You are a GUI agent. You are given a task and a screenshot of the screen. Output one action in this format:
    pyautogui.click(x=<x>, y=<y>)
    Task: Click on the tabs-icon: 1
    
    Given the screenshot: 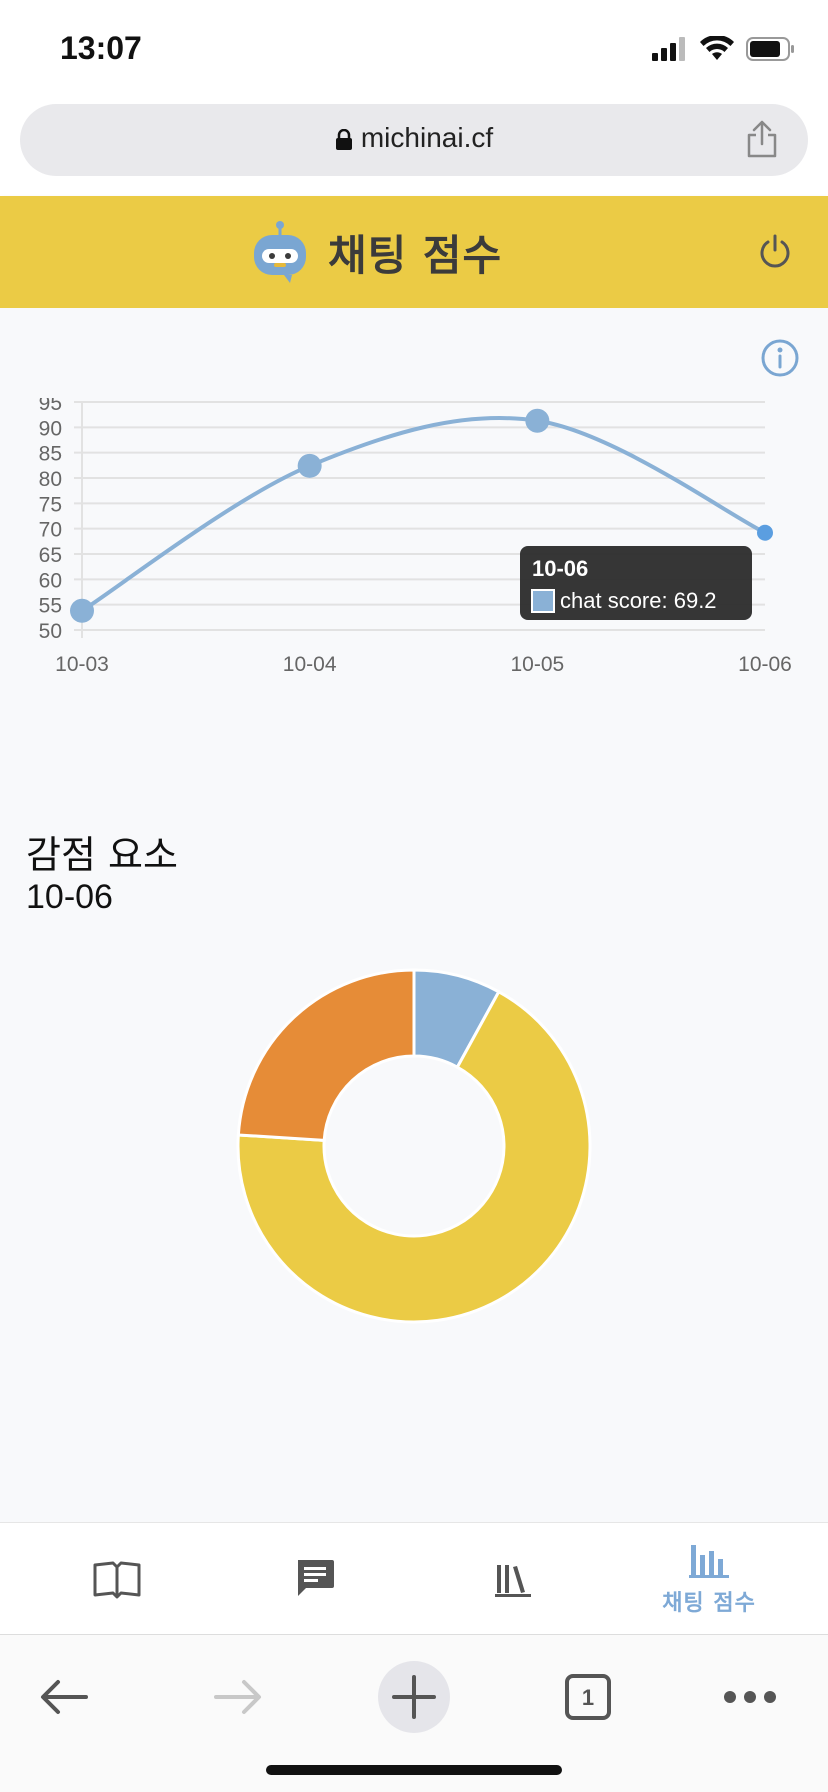 What is the action you would take?
    pyautogui.click(x=588, y=1697)
    